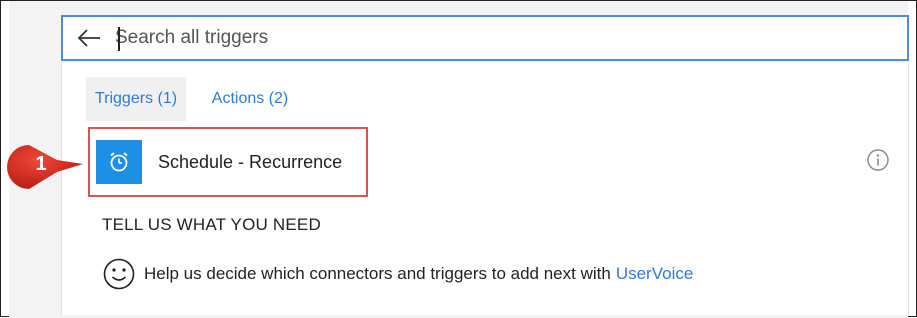 Image resolution: width=917 pixels, height=318 pixels. What do you see at coordinates (119, 162) in the screenshot?
I see `alarm-clock-icon` at bounding box center [119, 162].